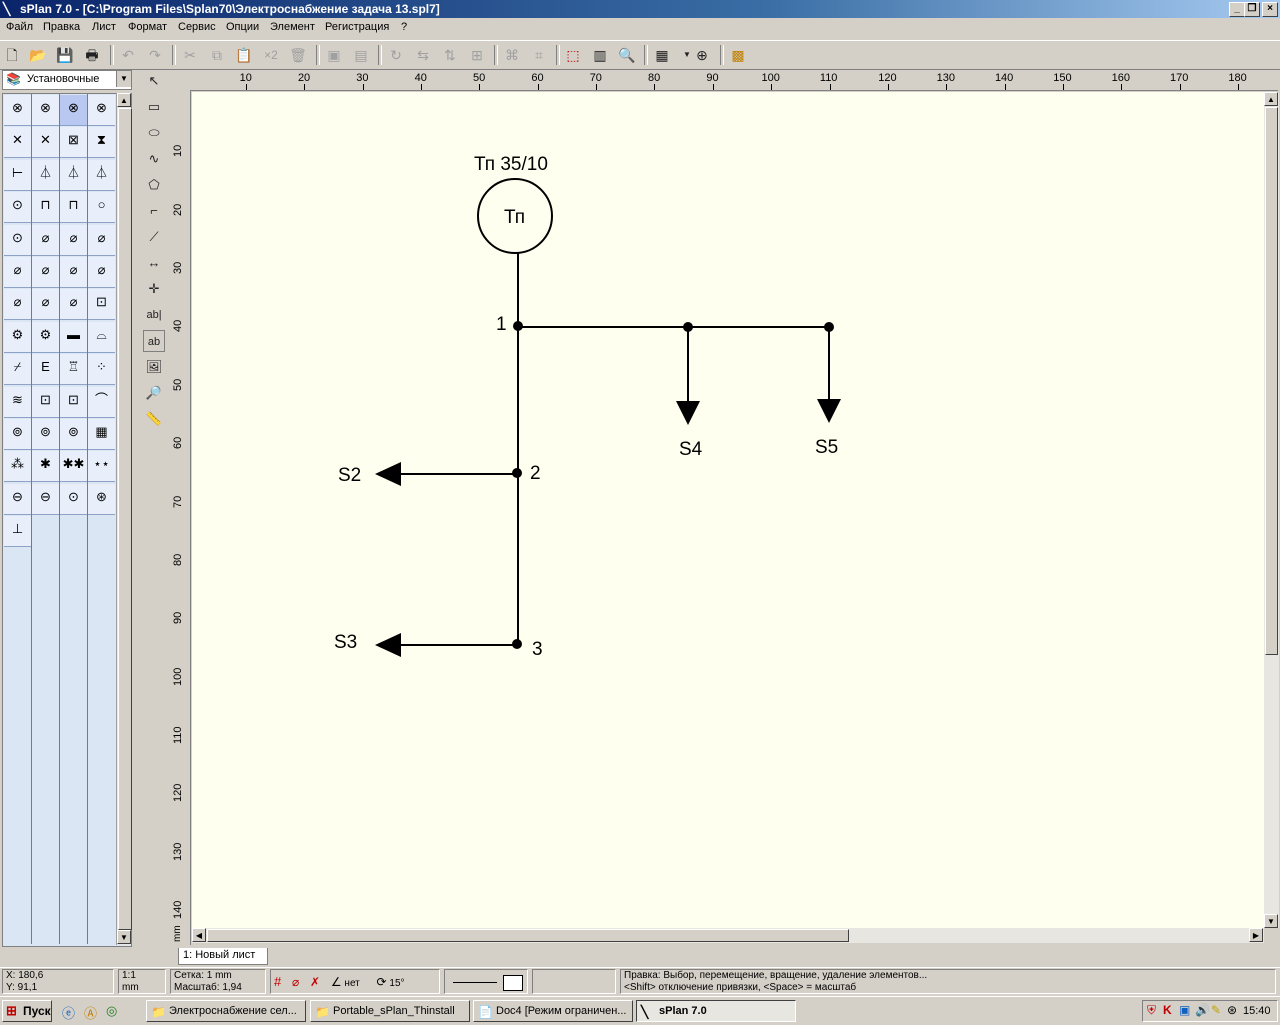  Describe the element at coordinates (361, 55) in the screenshot. I see `send-back-icon: ▤` at that location.